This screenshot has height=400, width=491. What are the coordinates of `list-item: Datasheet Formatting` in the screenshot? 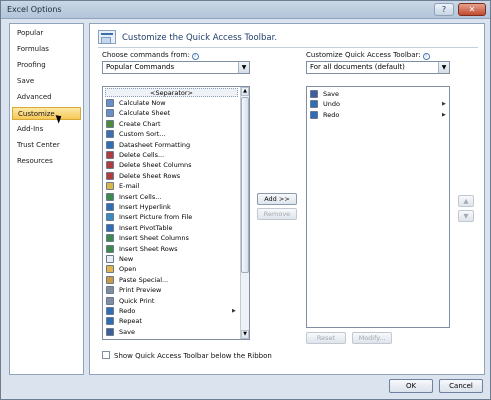 It's located at (172, 145).